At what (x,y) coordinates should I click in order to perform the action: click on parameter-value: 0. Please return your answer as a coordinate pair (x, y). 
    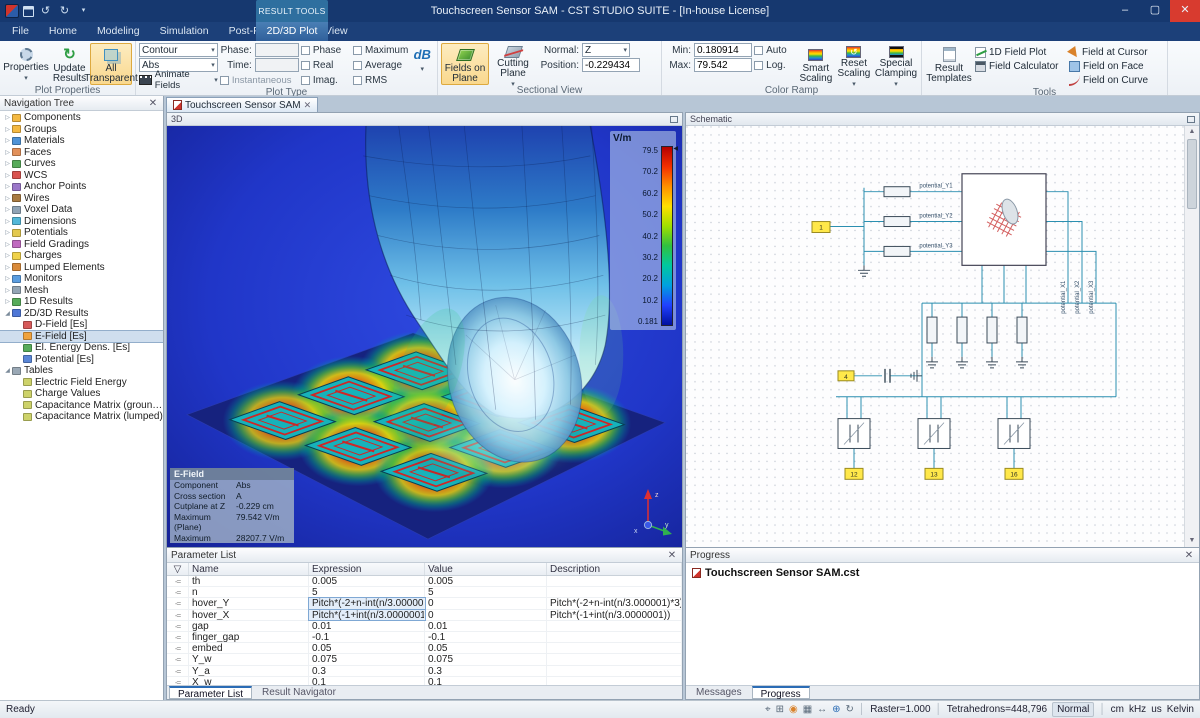
    Looking at the image, I should click on (486, 614).